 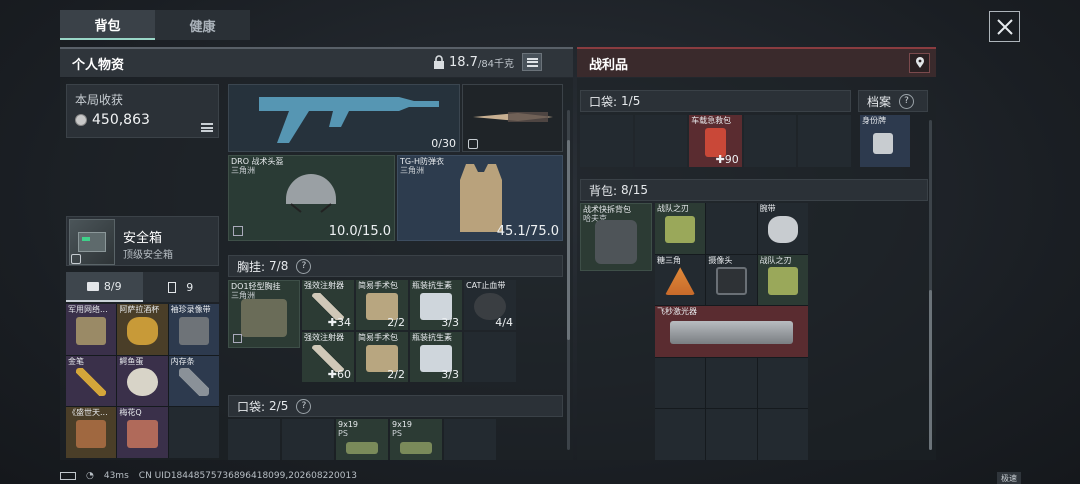 I want to click on loot-bag-header: 背包: 8/15, so click(x=754, y=190).